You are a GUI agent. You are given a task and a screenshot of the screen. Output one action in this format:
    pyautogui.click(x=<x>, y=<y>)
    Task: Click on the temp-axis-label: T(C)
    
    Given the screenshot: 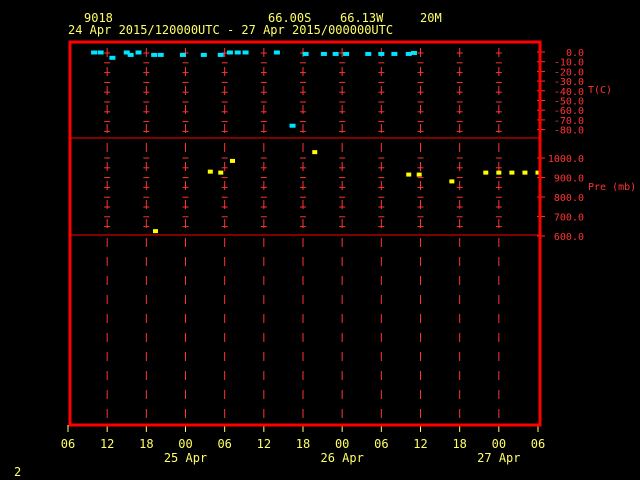 What is the action you would take?
    pyautogui.click(x=600, y=90)
    